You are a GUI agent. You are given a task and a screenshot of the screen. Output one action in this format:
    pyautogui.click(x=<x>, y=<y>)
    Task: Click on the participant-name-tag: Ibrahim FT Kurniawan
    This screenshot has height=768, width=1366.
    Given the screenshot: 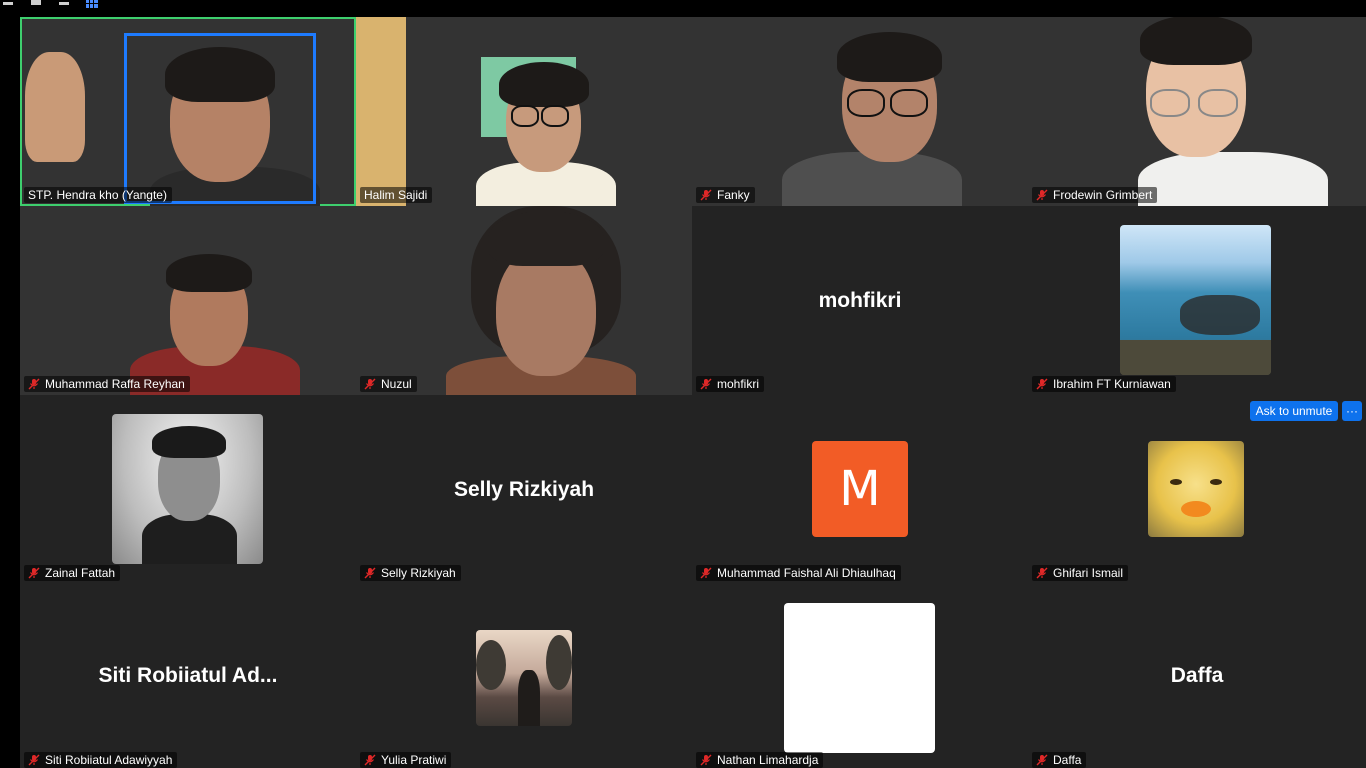 What is the action you would take?
    pyautogui.click(x=1104, y=384)
    